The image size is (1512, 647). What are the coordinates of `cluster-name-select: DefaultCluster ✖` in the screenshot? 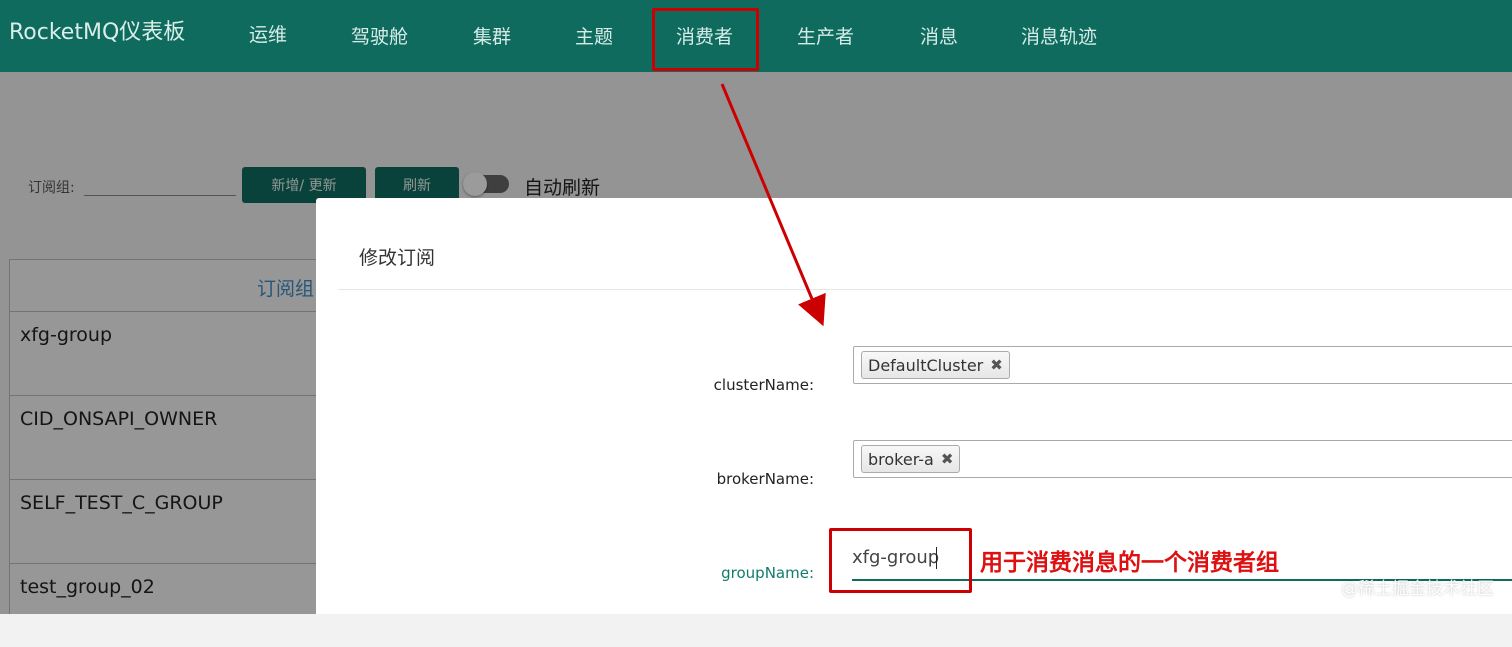 It's located at (1182, 365).